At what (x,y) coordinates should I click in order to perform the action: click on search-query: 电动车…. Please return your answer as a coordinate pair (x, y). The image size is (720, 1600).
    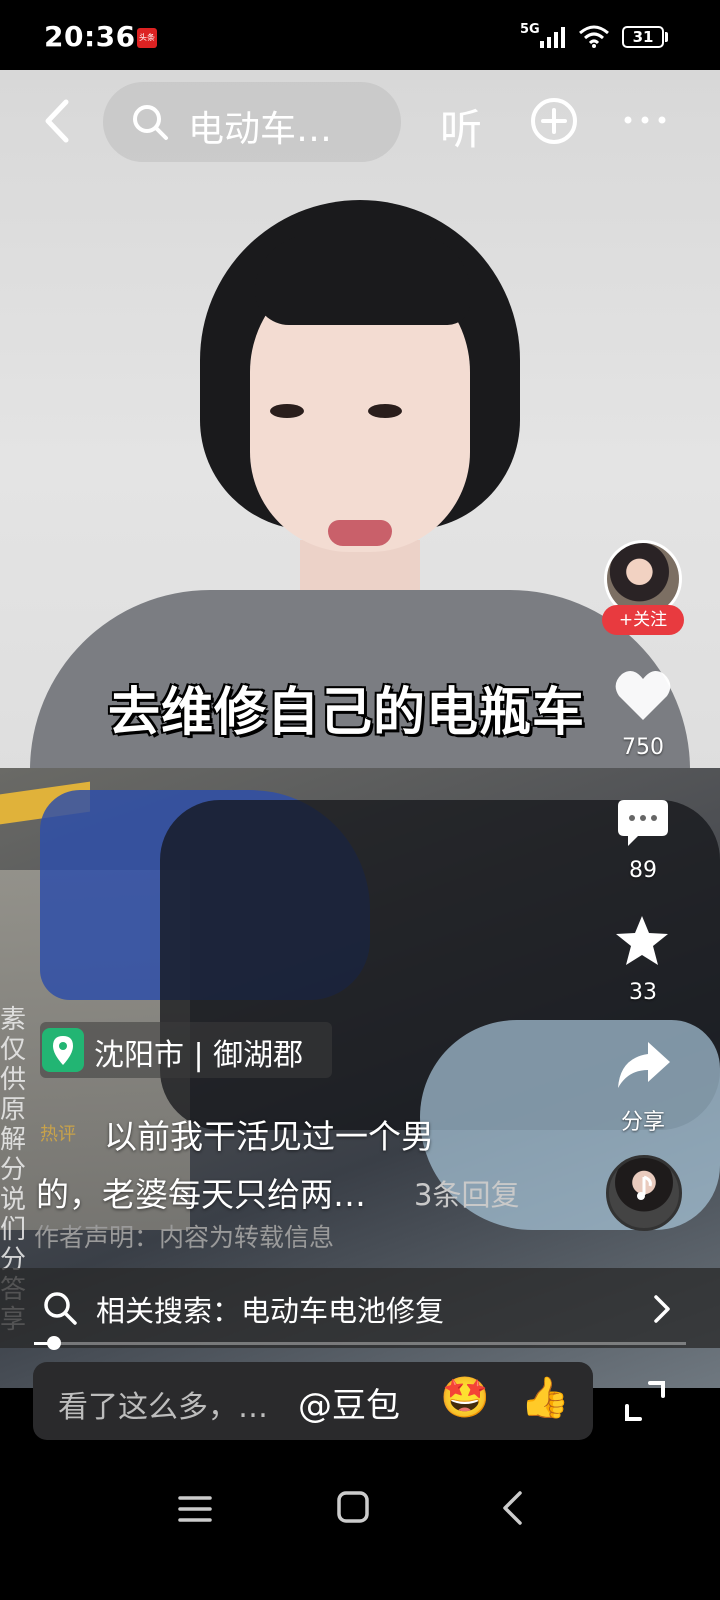
    Looking at the image, I should click on (260, 126).